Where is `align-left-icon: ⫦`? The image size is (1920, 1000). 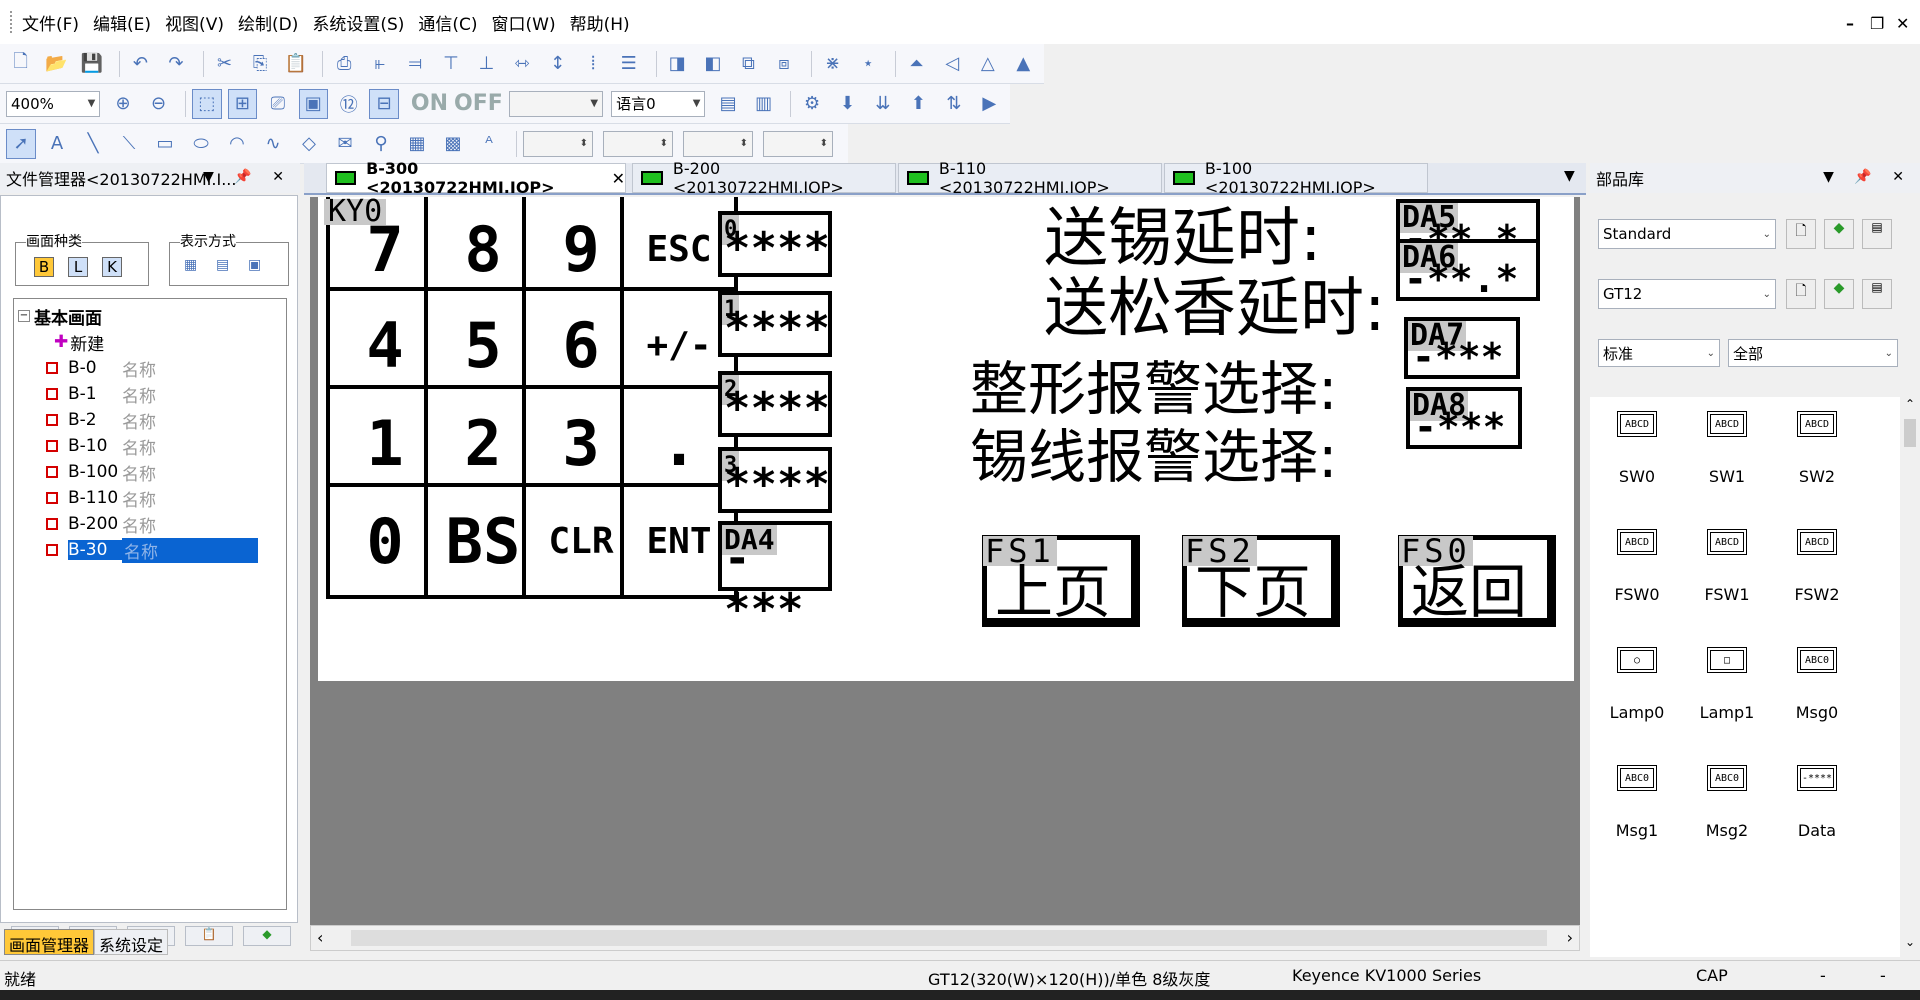
align-left-icon: ⫦ is located at coordinates (380, 64).